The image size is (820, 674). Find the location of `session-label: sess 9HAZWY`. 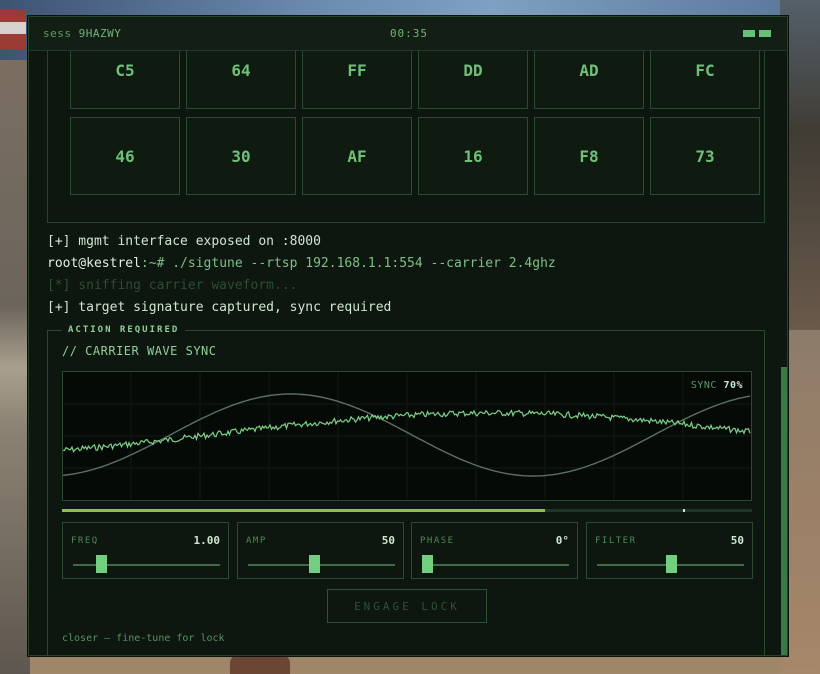

session-label: sess 9HAZWY is located at coordinates (82, 33).